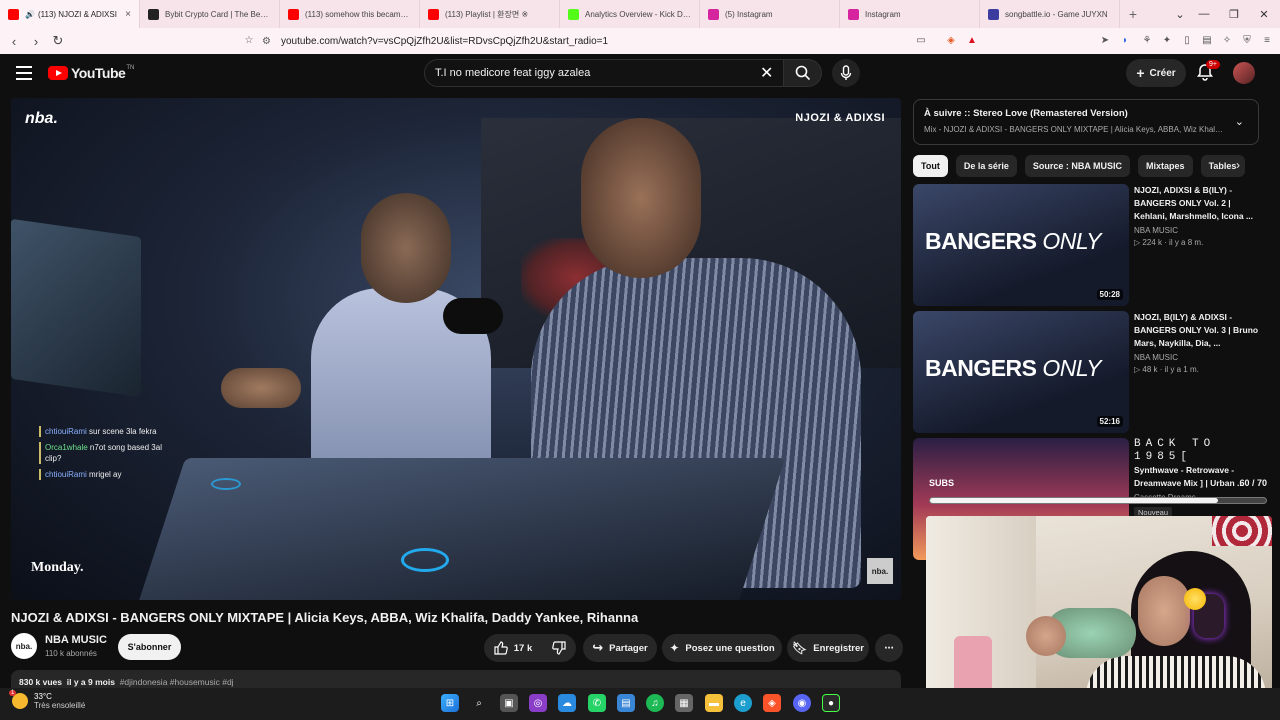  Describe the element at coordinates (509, 703) in the screenshot. I see `task-view-icon: ▣` at that location.